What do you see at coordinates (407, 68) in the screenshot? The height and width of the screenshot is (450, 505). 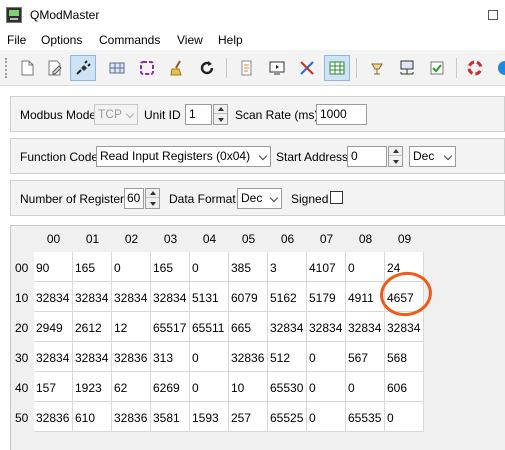 I see `network-icon` at bounding box center [407, 68].